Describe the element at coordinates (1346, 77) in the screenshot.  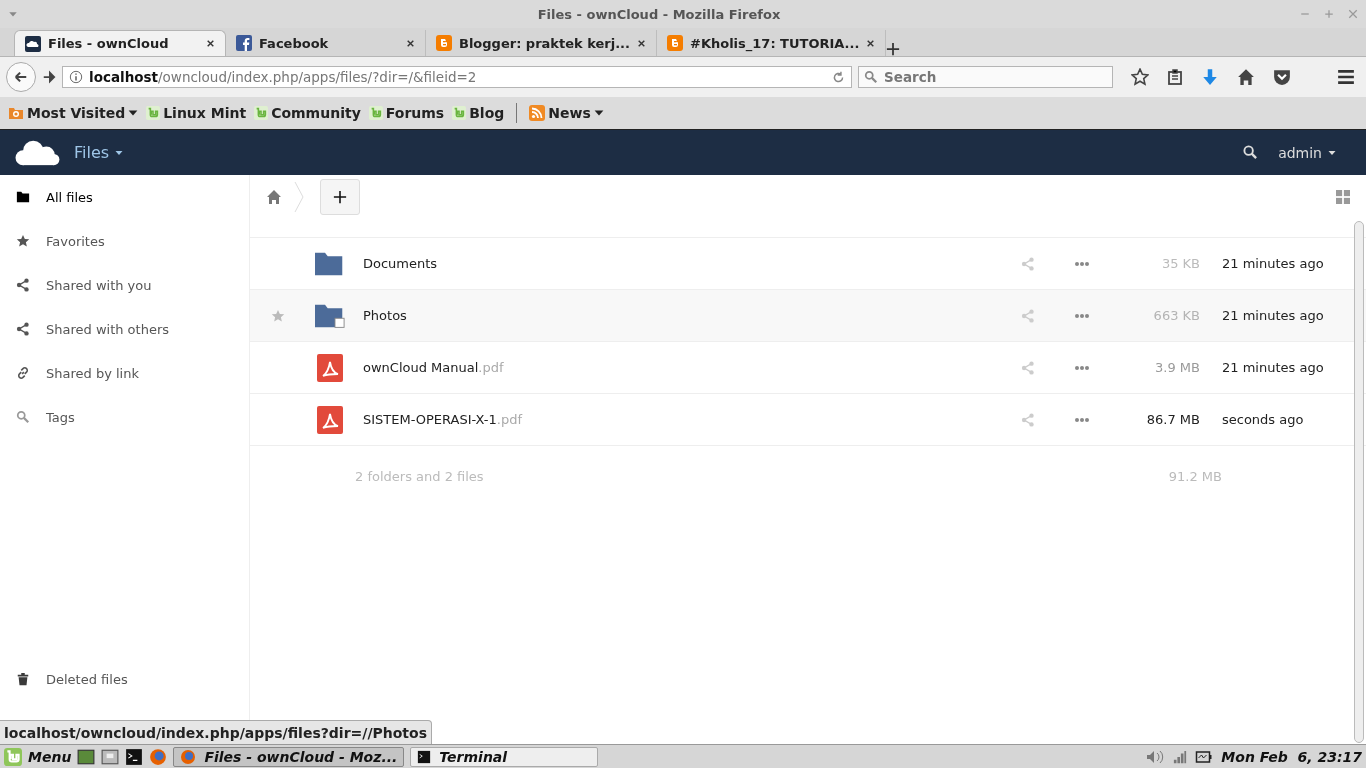
I see `menu-icon` at that location.